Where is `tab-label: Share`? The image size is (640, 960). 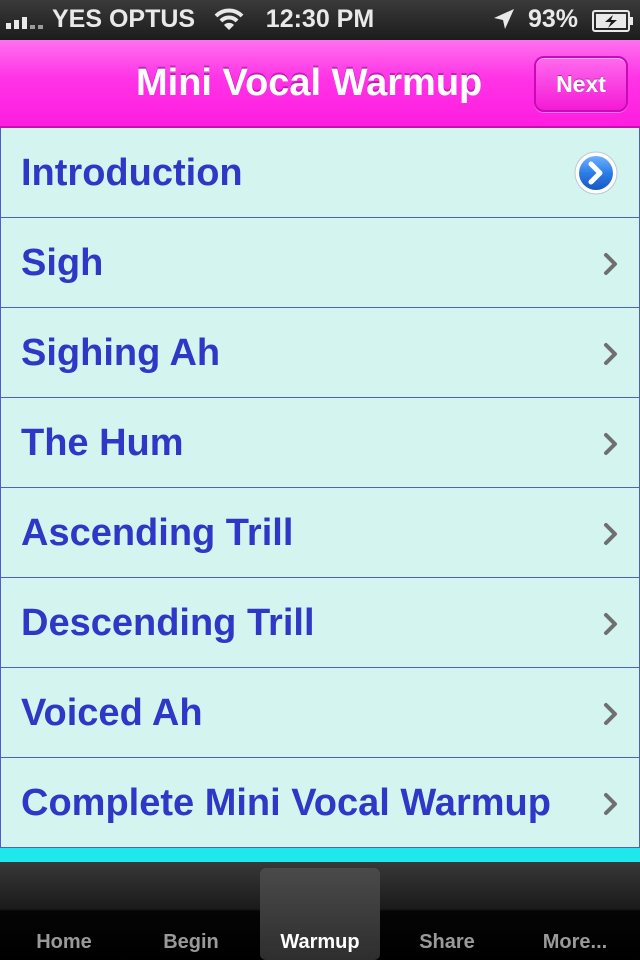 tab-label: Share is located at coordinates (447, 942).